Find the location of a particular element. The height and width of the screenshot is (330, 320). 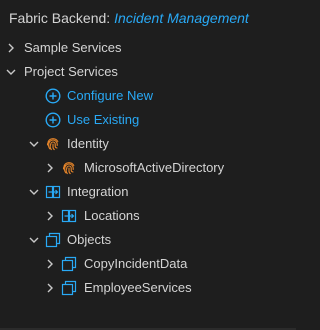

tree-item-label: CopyIncidentData is located at coordinates (136, 263).